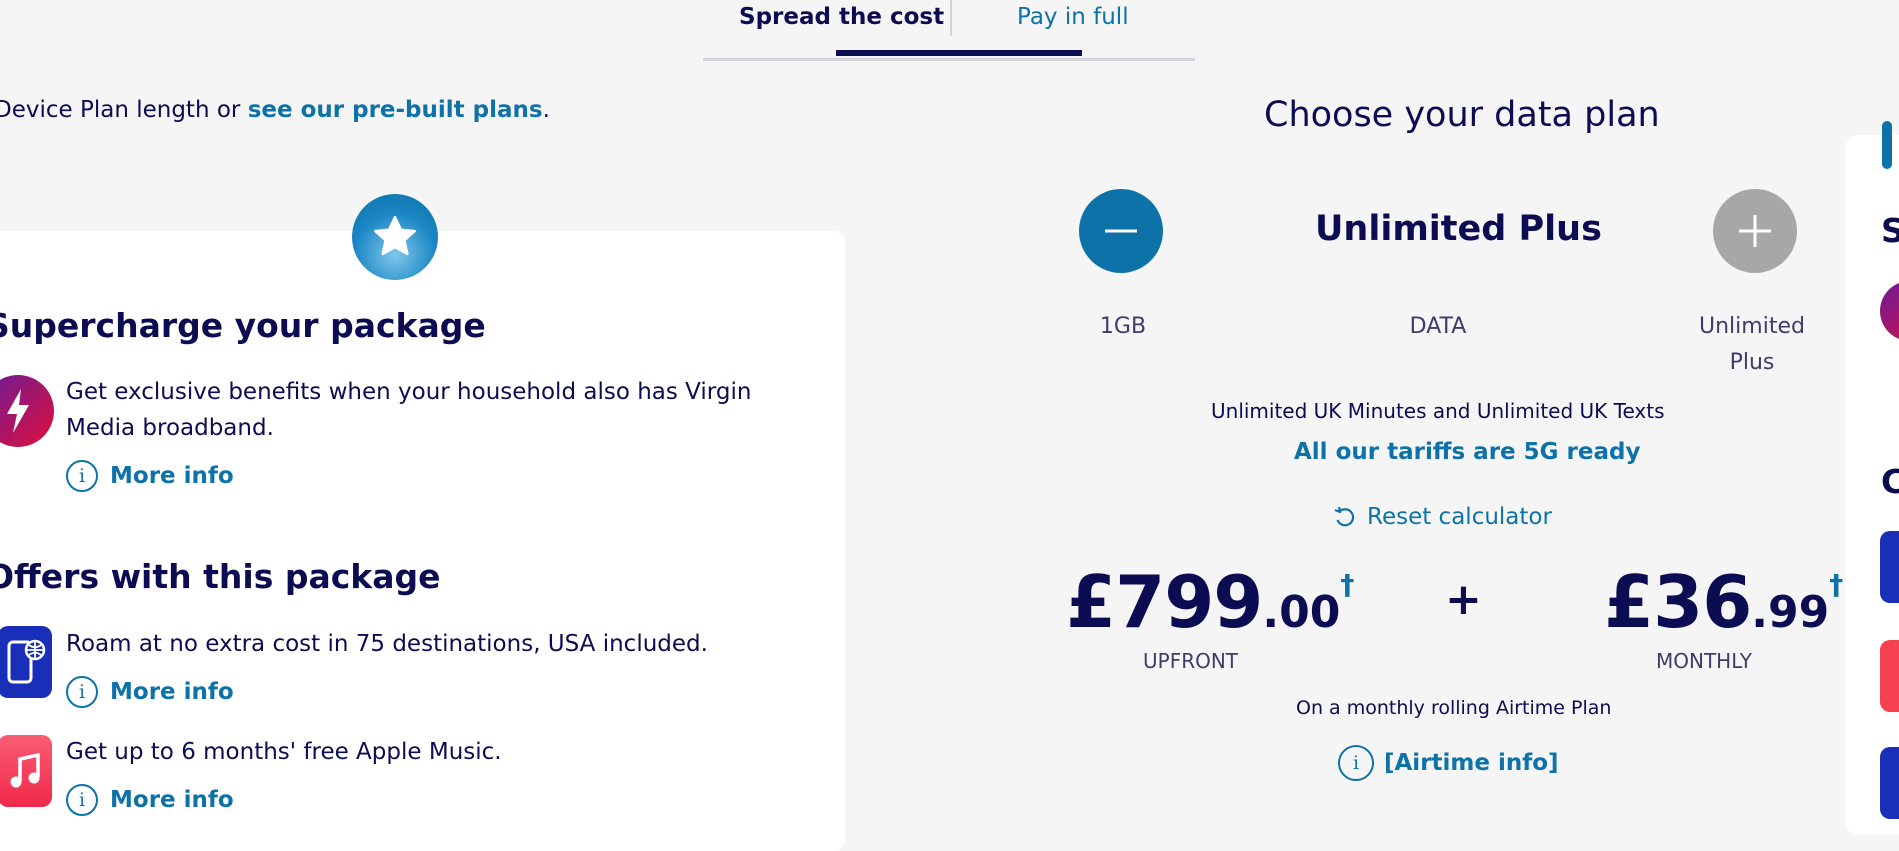 Image resolution: width=1899 pixels, height=851 pixels. What do you see at coordinates (1462, 115) in the screenshot?
I see `data-plan-title: Choose your data plan` at bounding box center [1462, 115].